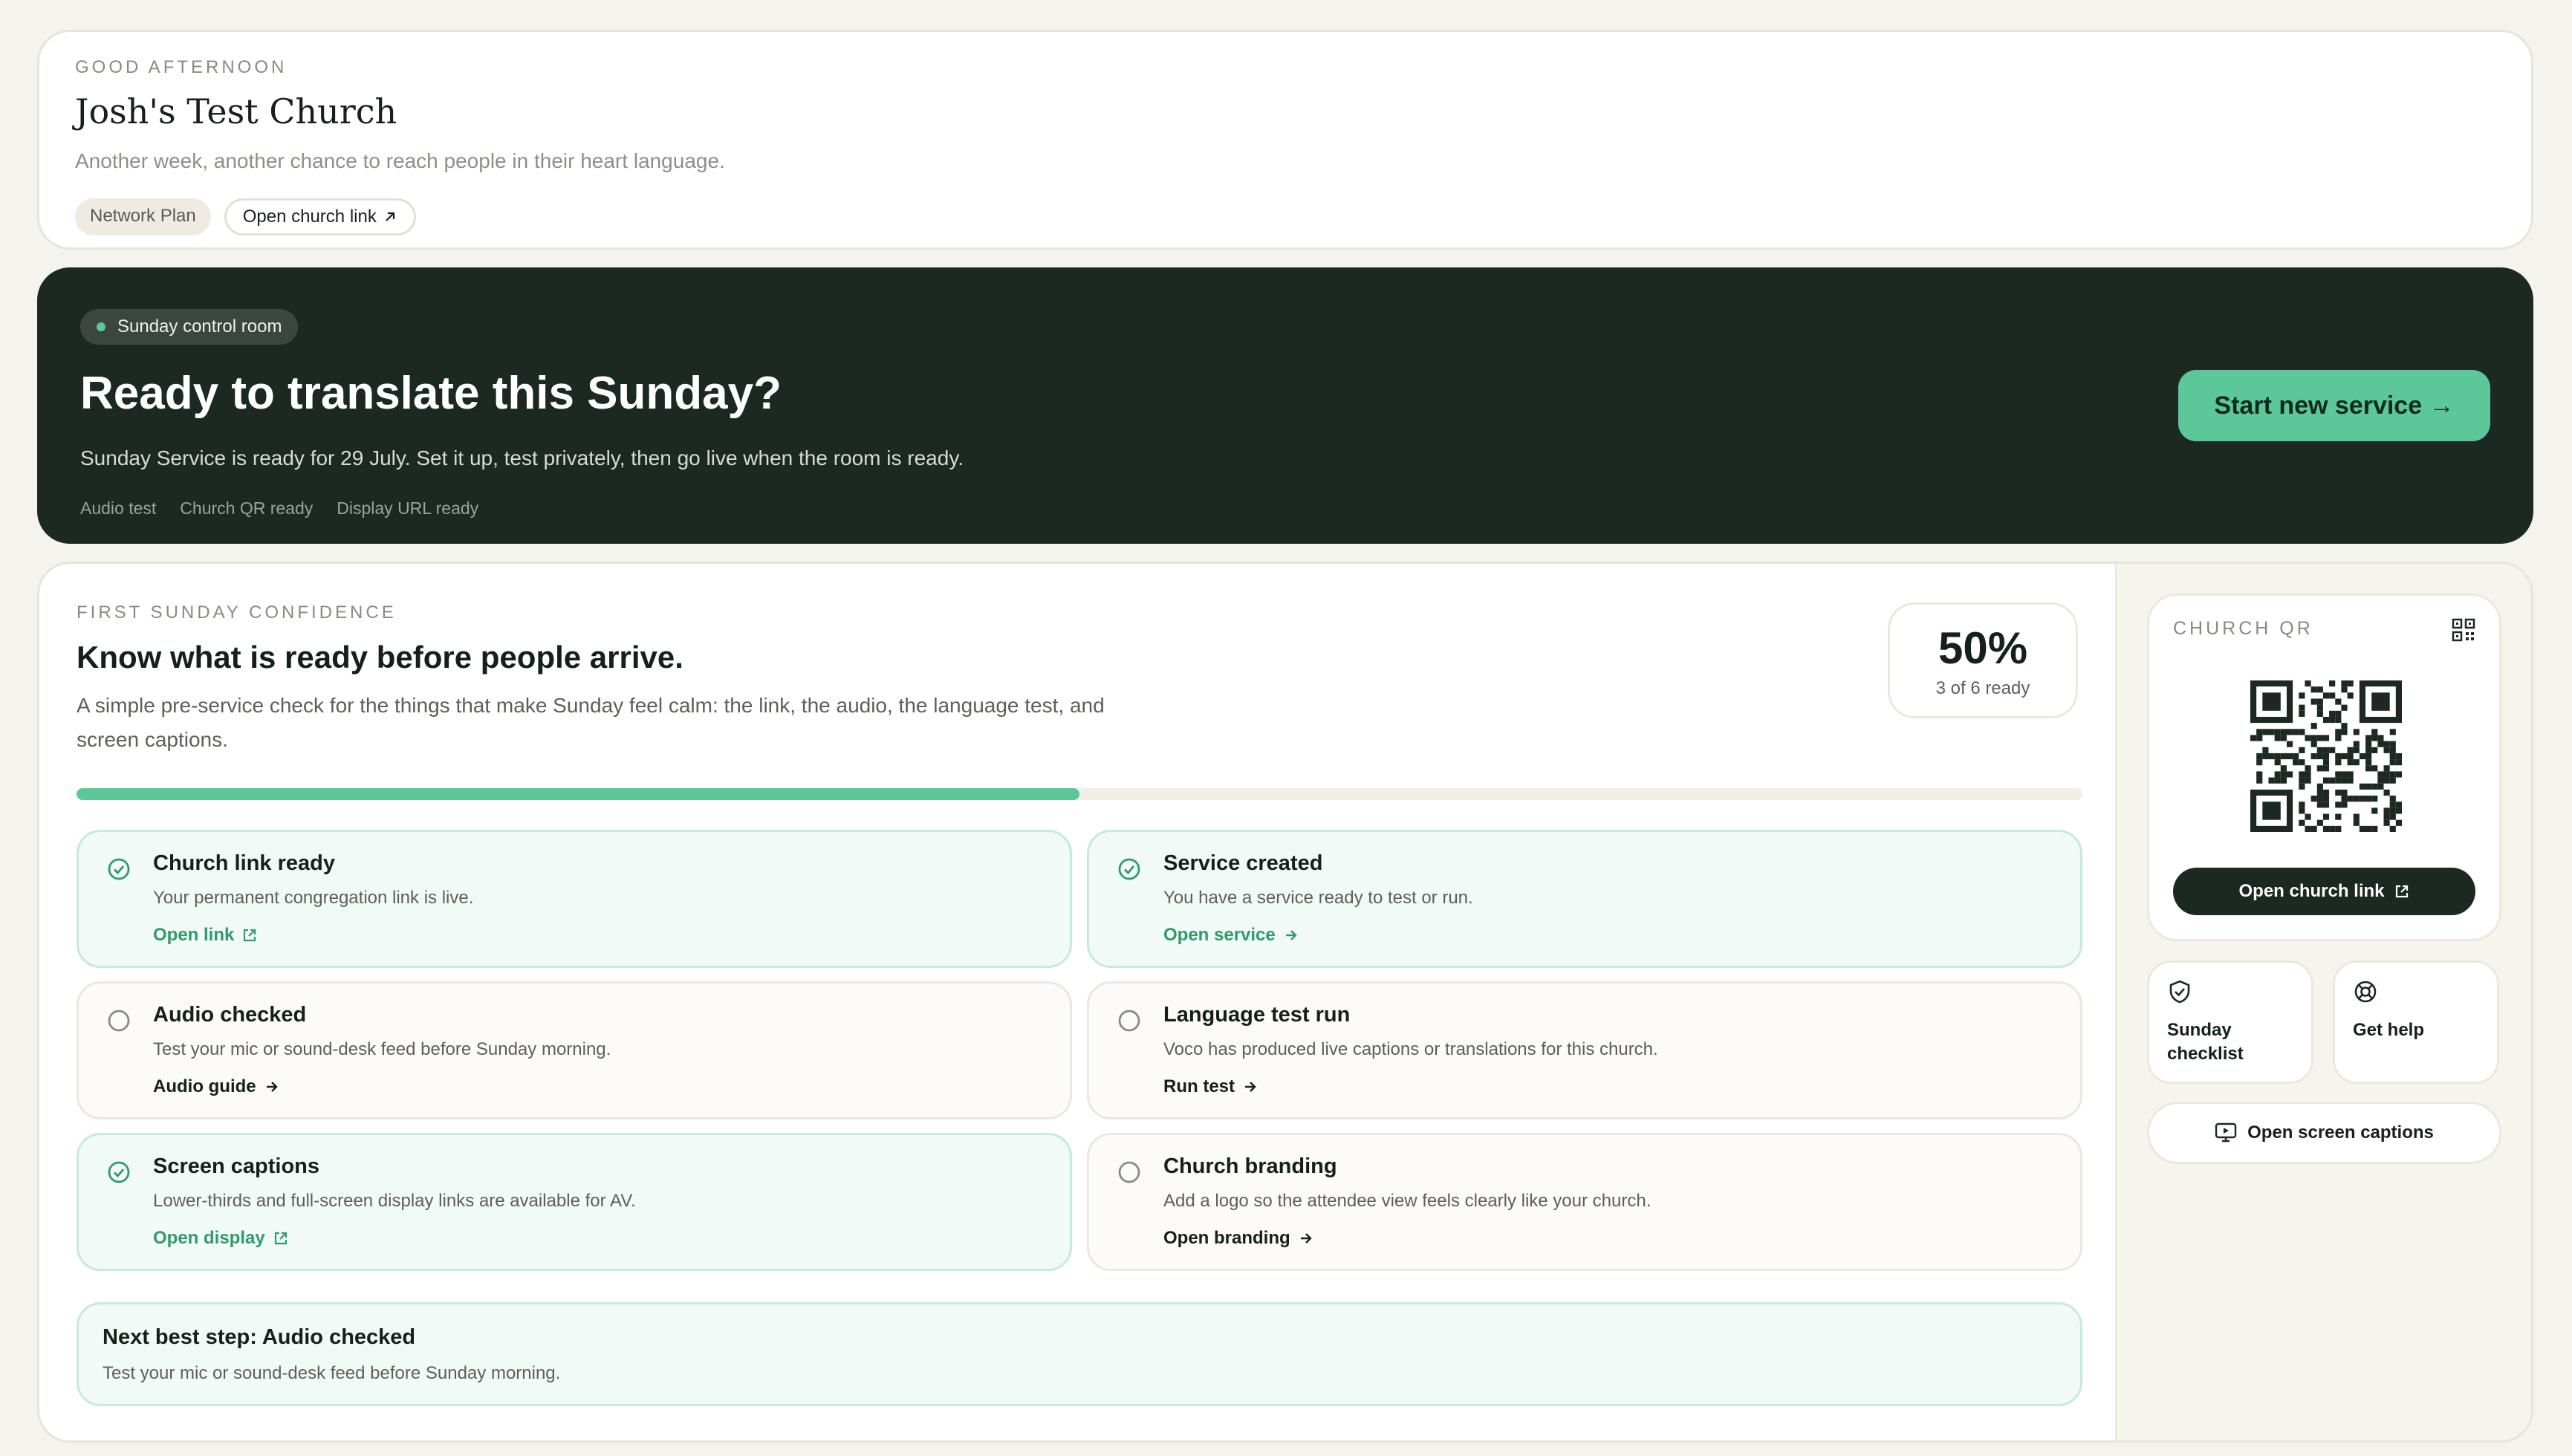 The height and width of the screenshot is (1456, 2572). I want to click on checklist-item-description: You have a service ready to test or run., so click(1318, 898).